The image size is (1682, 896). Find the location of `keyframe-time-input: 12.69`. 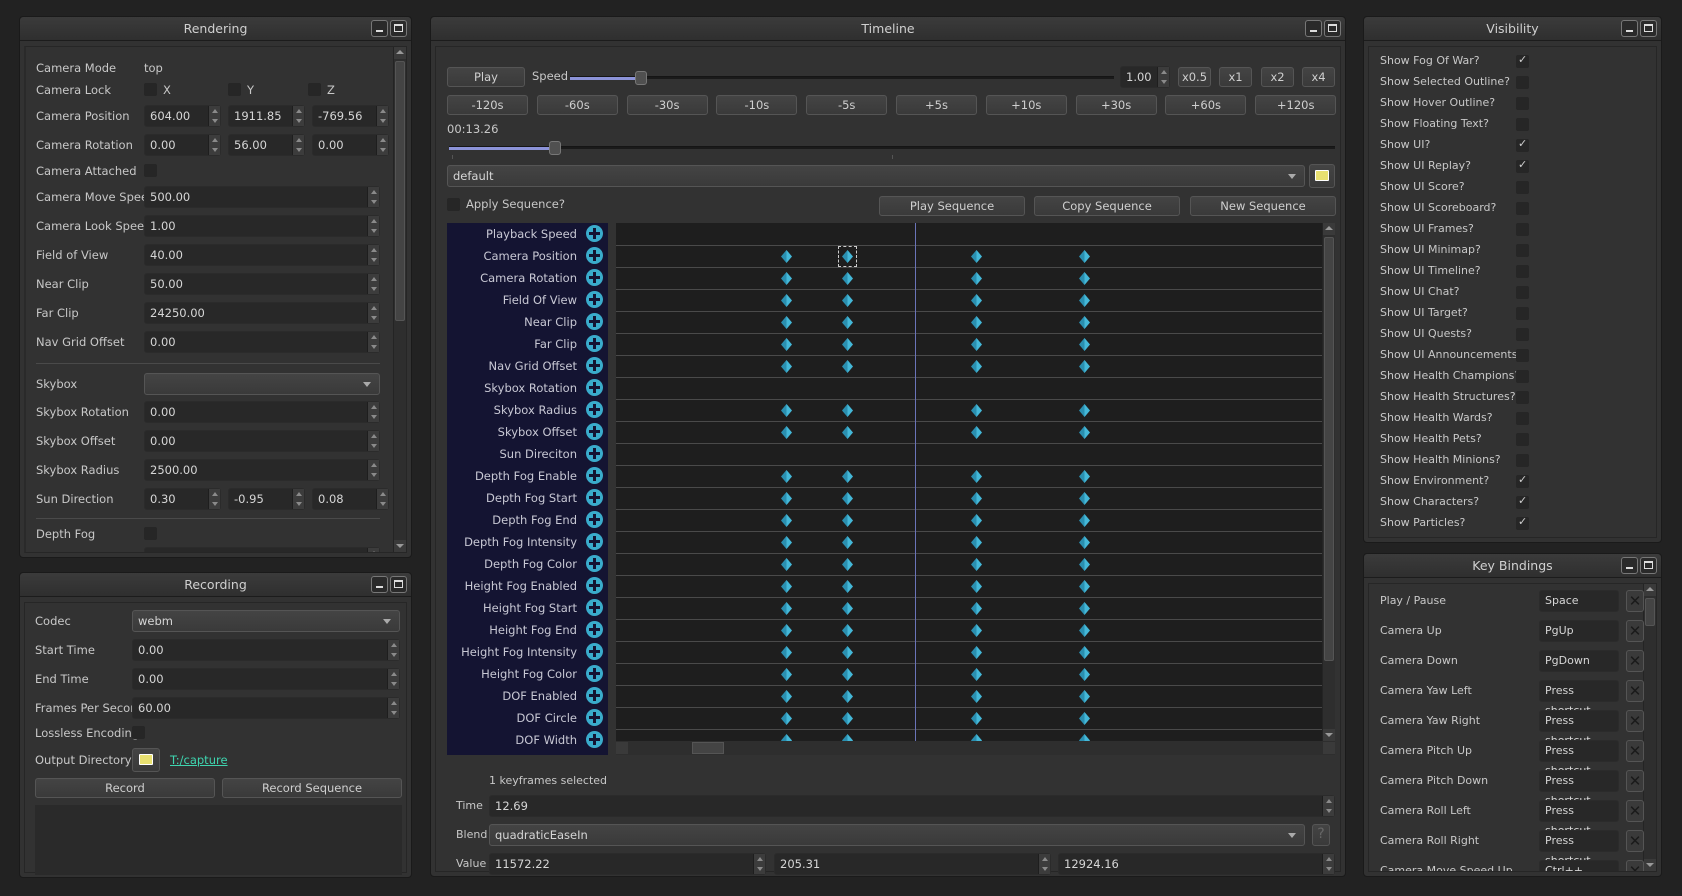

keyframe-time-input: 12.69 is located at coordinates (912, 806).